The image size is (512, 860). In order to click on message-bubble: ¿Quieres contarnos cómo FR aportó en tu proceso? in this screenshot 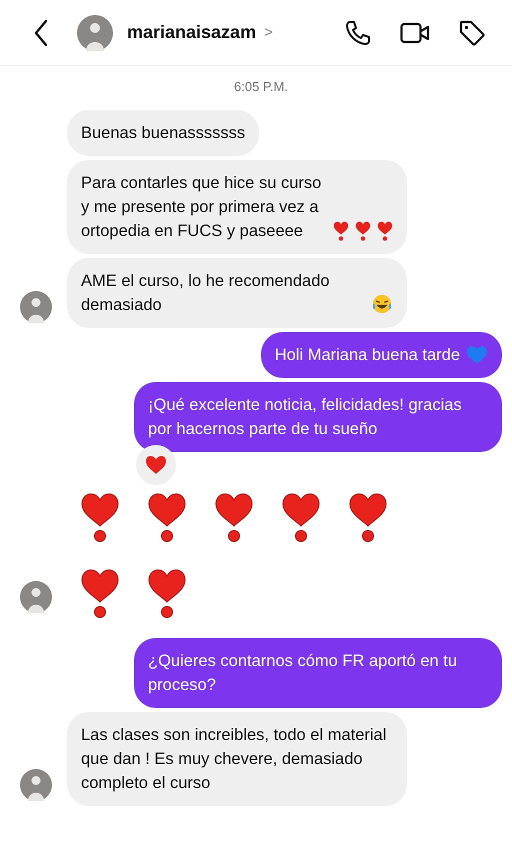, I will do `click(318, 673)`.